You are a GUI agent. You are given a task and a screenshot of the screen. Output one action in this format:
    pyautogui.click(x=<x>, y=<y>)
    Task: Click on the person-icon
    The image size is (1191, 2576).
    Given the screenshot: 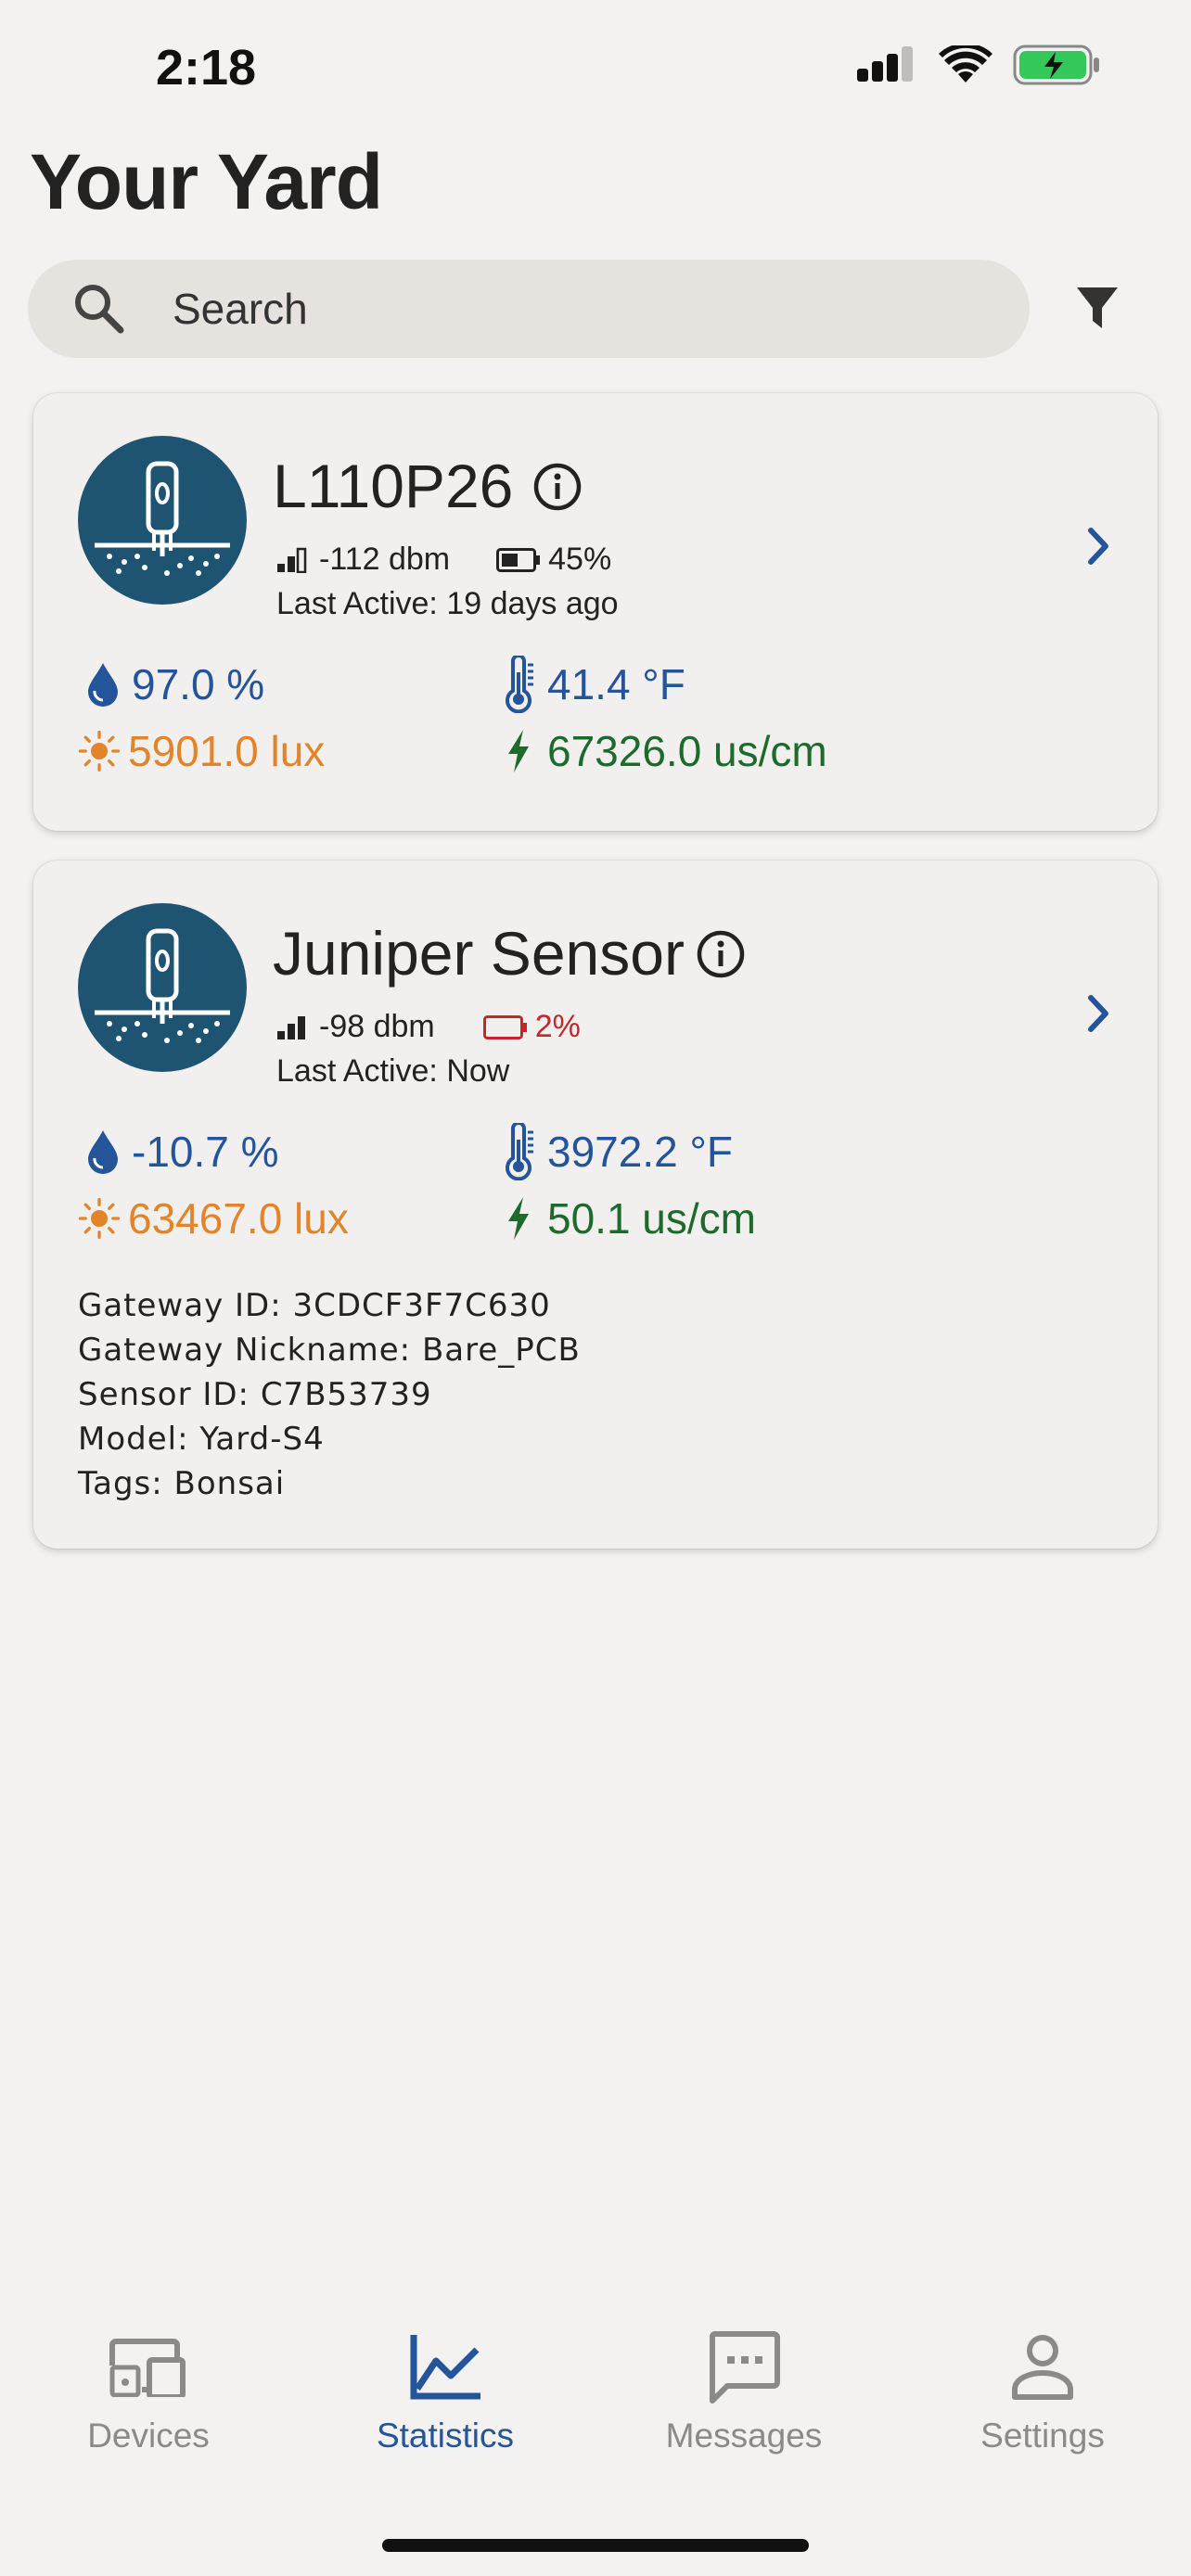 What is the action you would take?
    pyautogui.click(x=1042, y=2367)
    